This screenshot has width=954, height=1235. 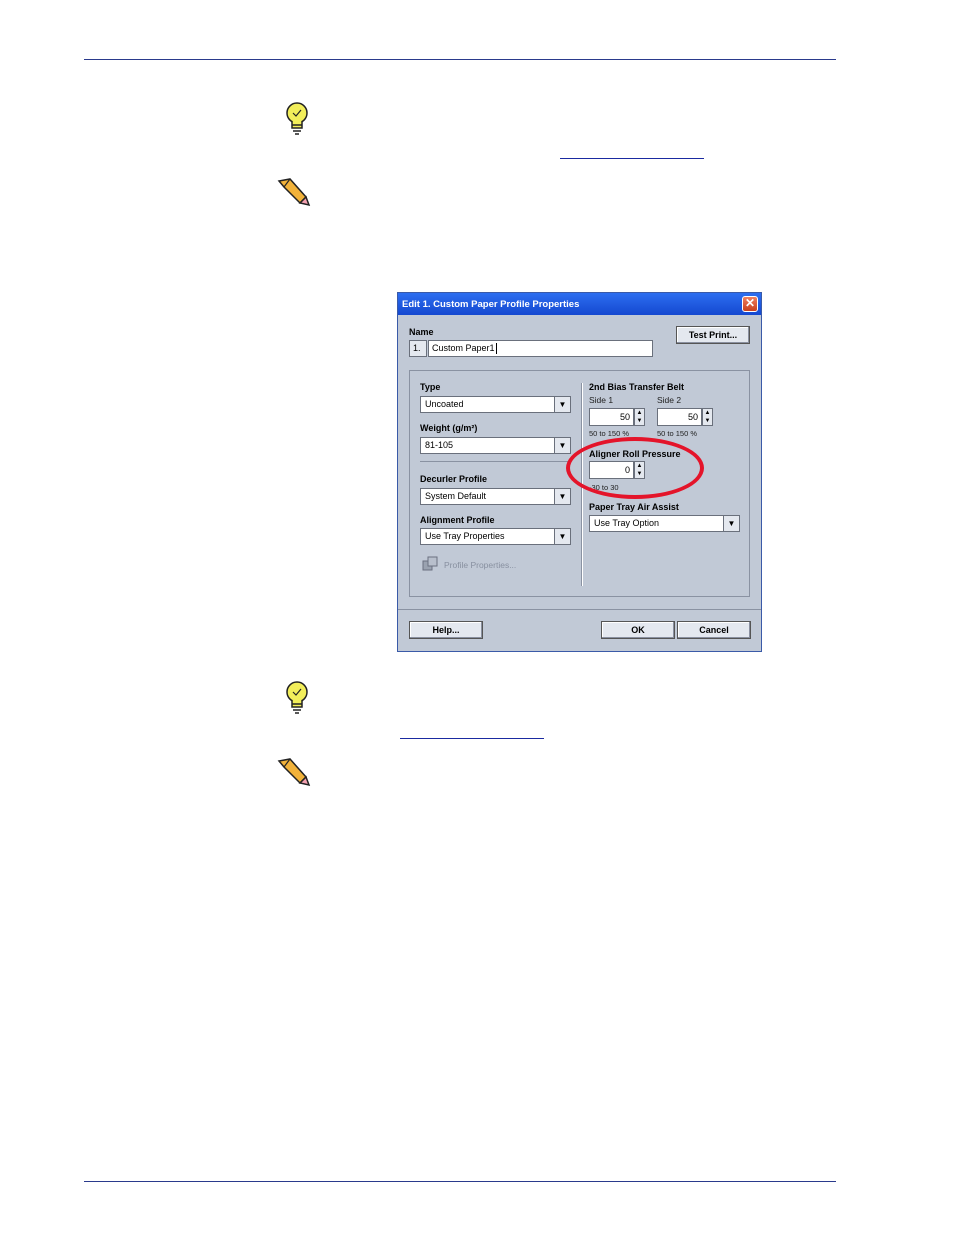 What do you see at coordinates (579, 609) in the screenshot?
I see `footer-divider` at bounding box center [579, 609].